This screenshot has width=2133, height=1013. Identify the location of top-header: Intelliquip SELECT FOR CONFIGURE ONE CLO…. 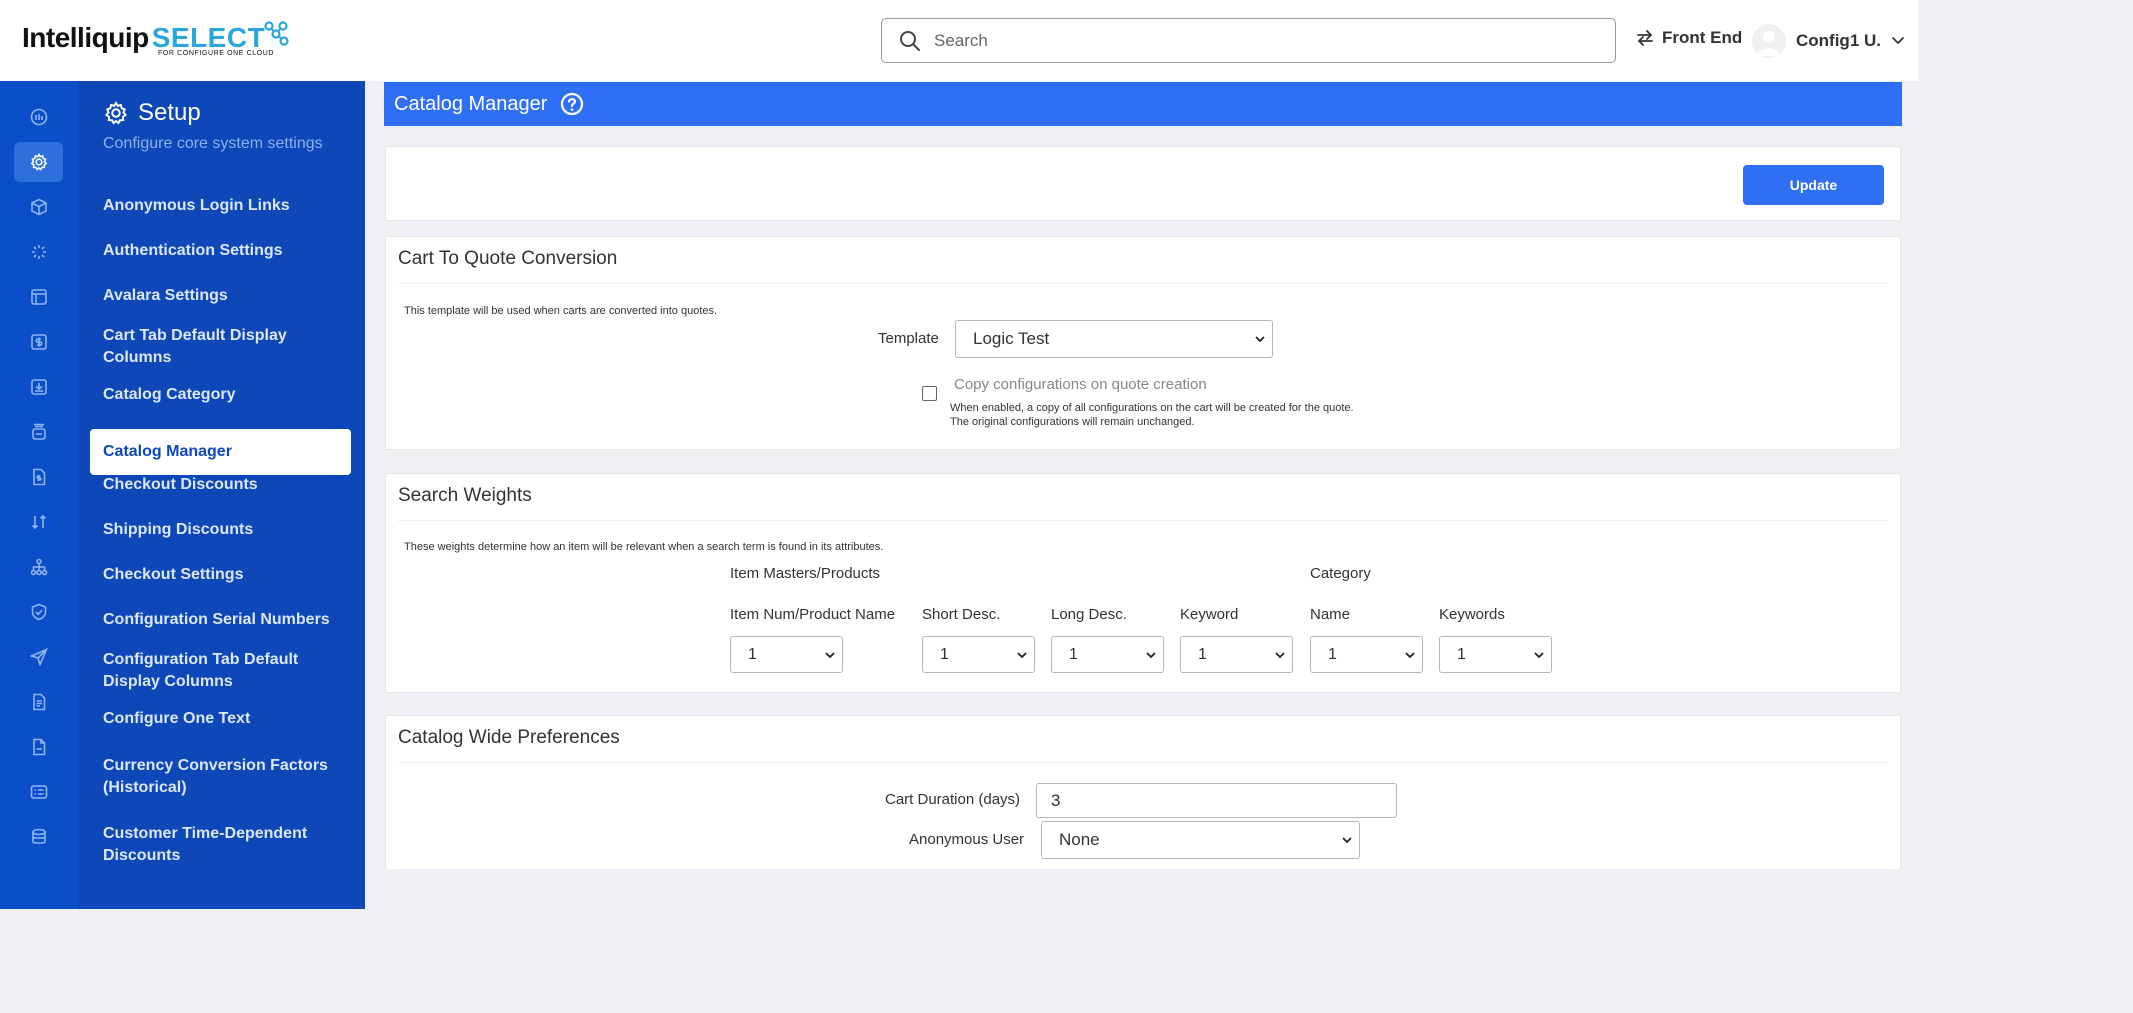
(959, 40).